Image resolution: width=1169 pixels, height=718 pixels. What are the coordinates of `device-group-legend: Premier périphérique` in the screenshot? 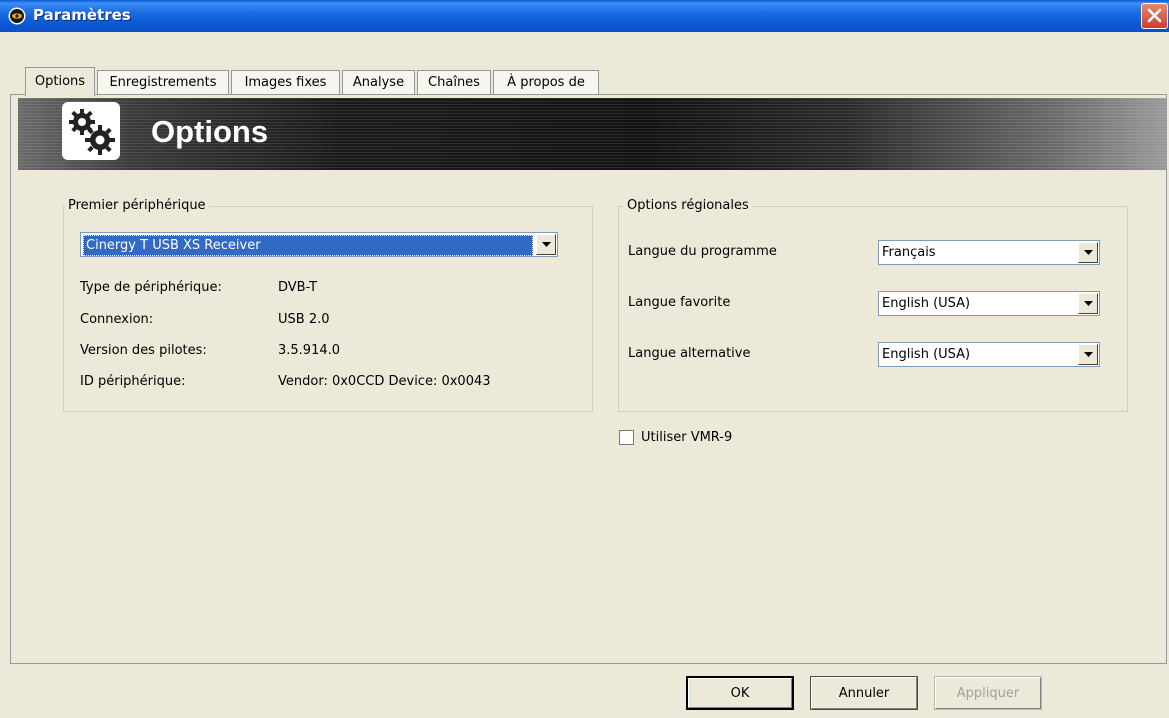 It's located at (137, 205).